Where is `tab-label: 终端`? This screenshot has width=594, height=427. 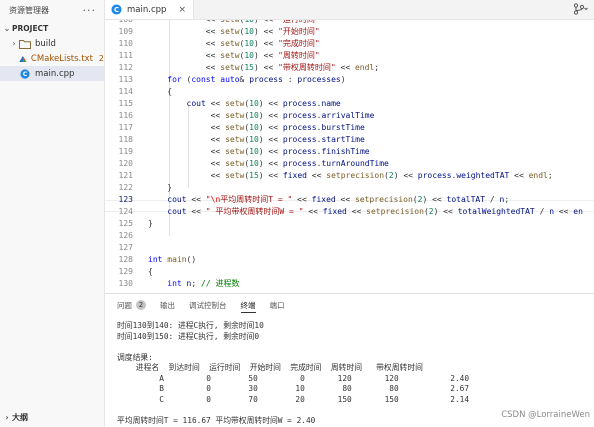
tab-label: 终端 is located at coordinates (248, 305).